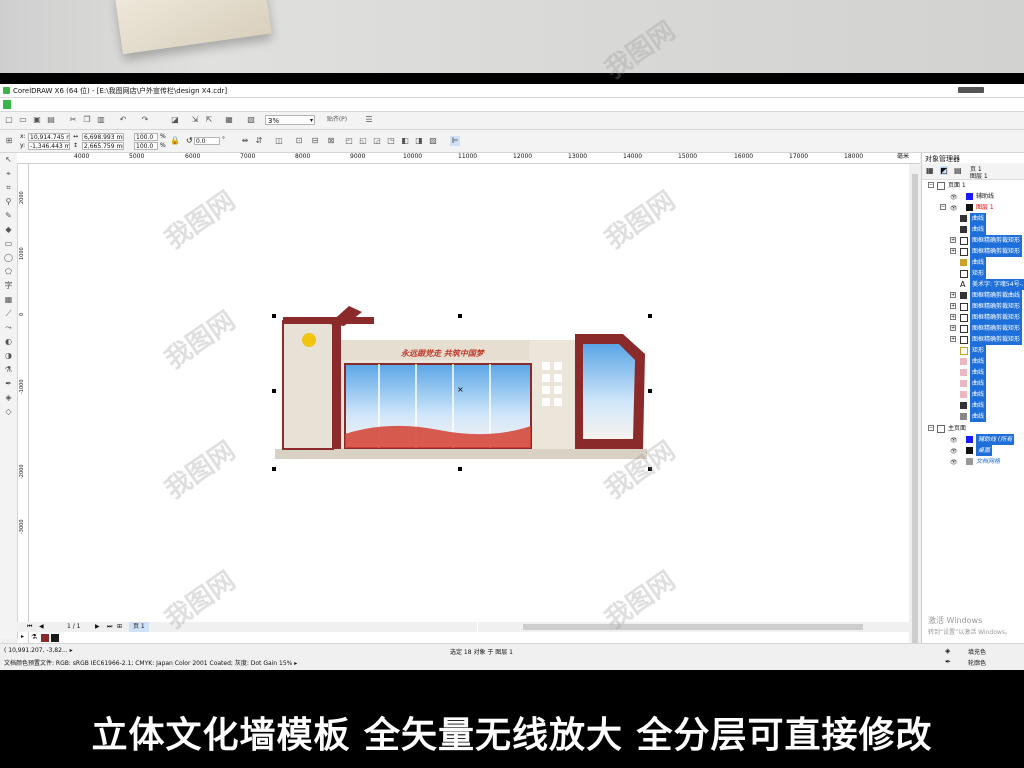 This screenshot has height=768, width=1024. What do you see at coordinates (279, 141) in the screenshot?
I see `group-icon: ◫` at bounding box center [279, 141].